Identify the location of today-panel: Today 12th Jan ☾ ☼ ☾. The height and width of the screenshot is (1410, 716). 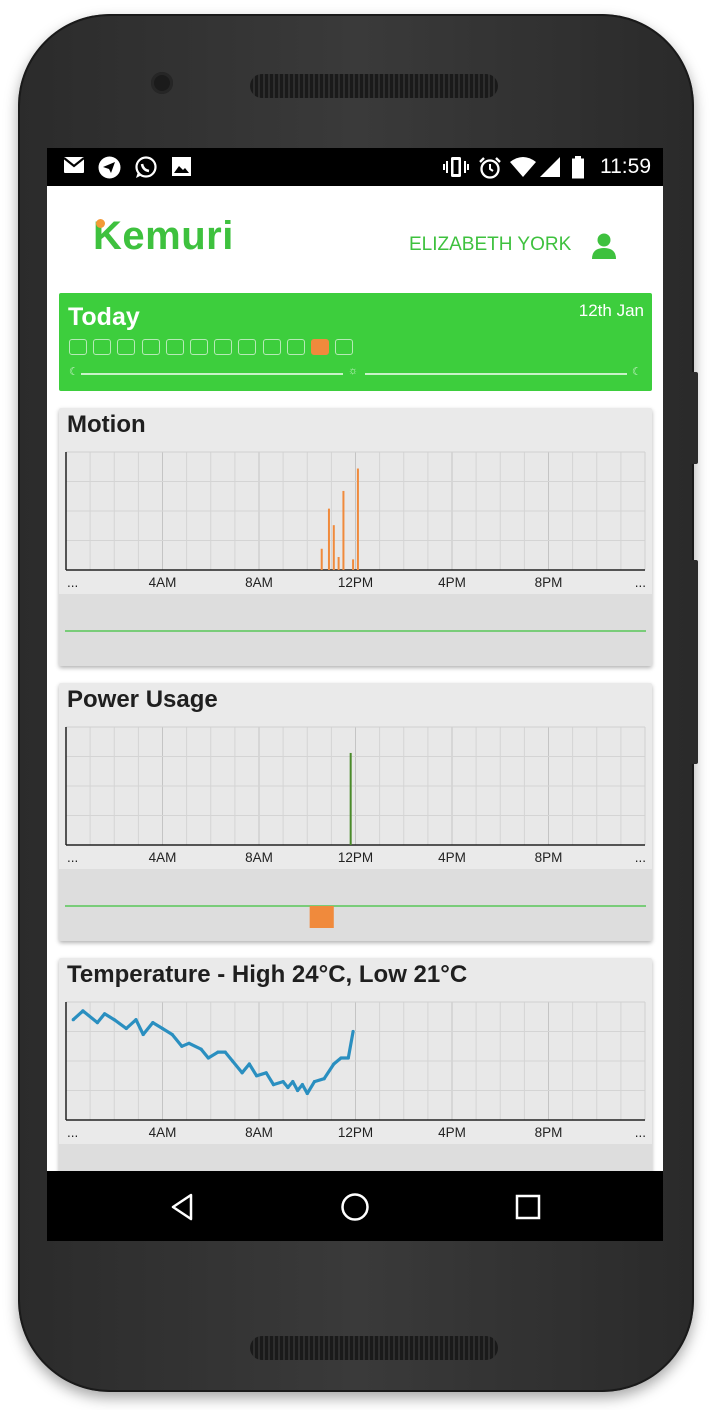
(355, 342).